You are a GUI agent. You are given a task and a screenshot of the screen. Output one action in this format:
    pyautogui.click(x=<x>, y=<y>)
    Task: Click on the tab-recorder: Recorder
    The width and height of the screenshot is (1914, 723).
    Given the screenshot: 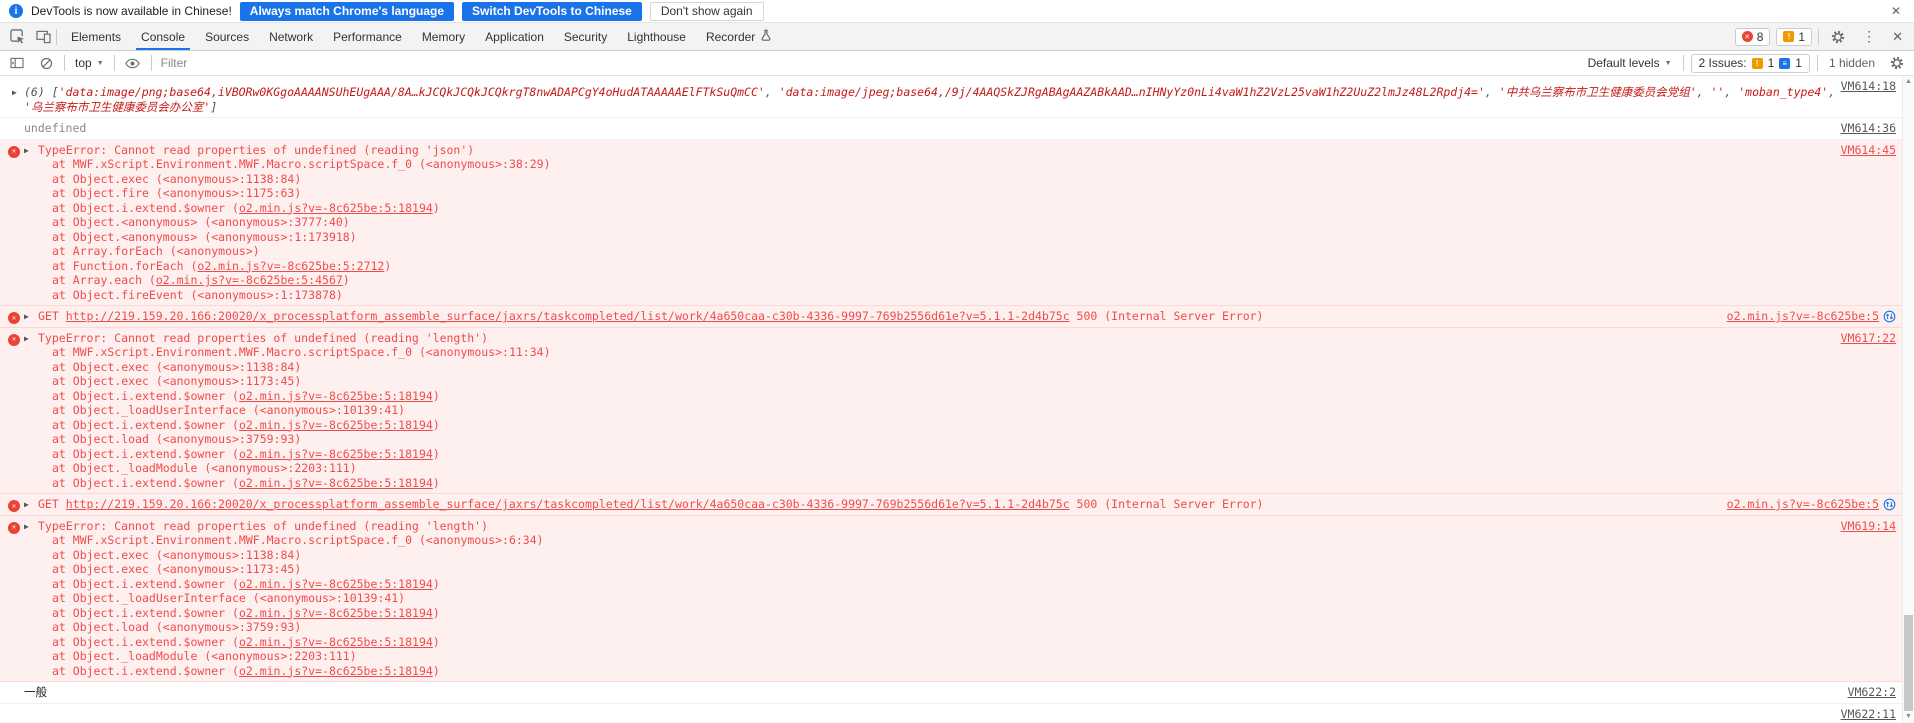 What is the action you would take?
    pyautogui.click(x=739, y=36)
    